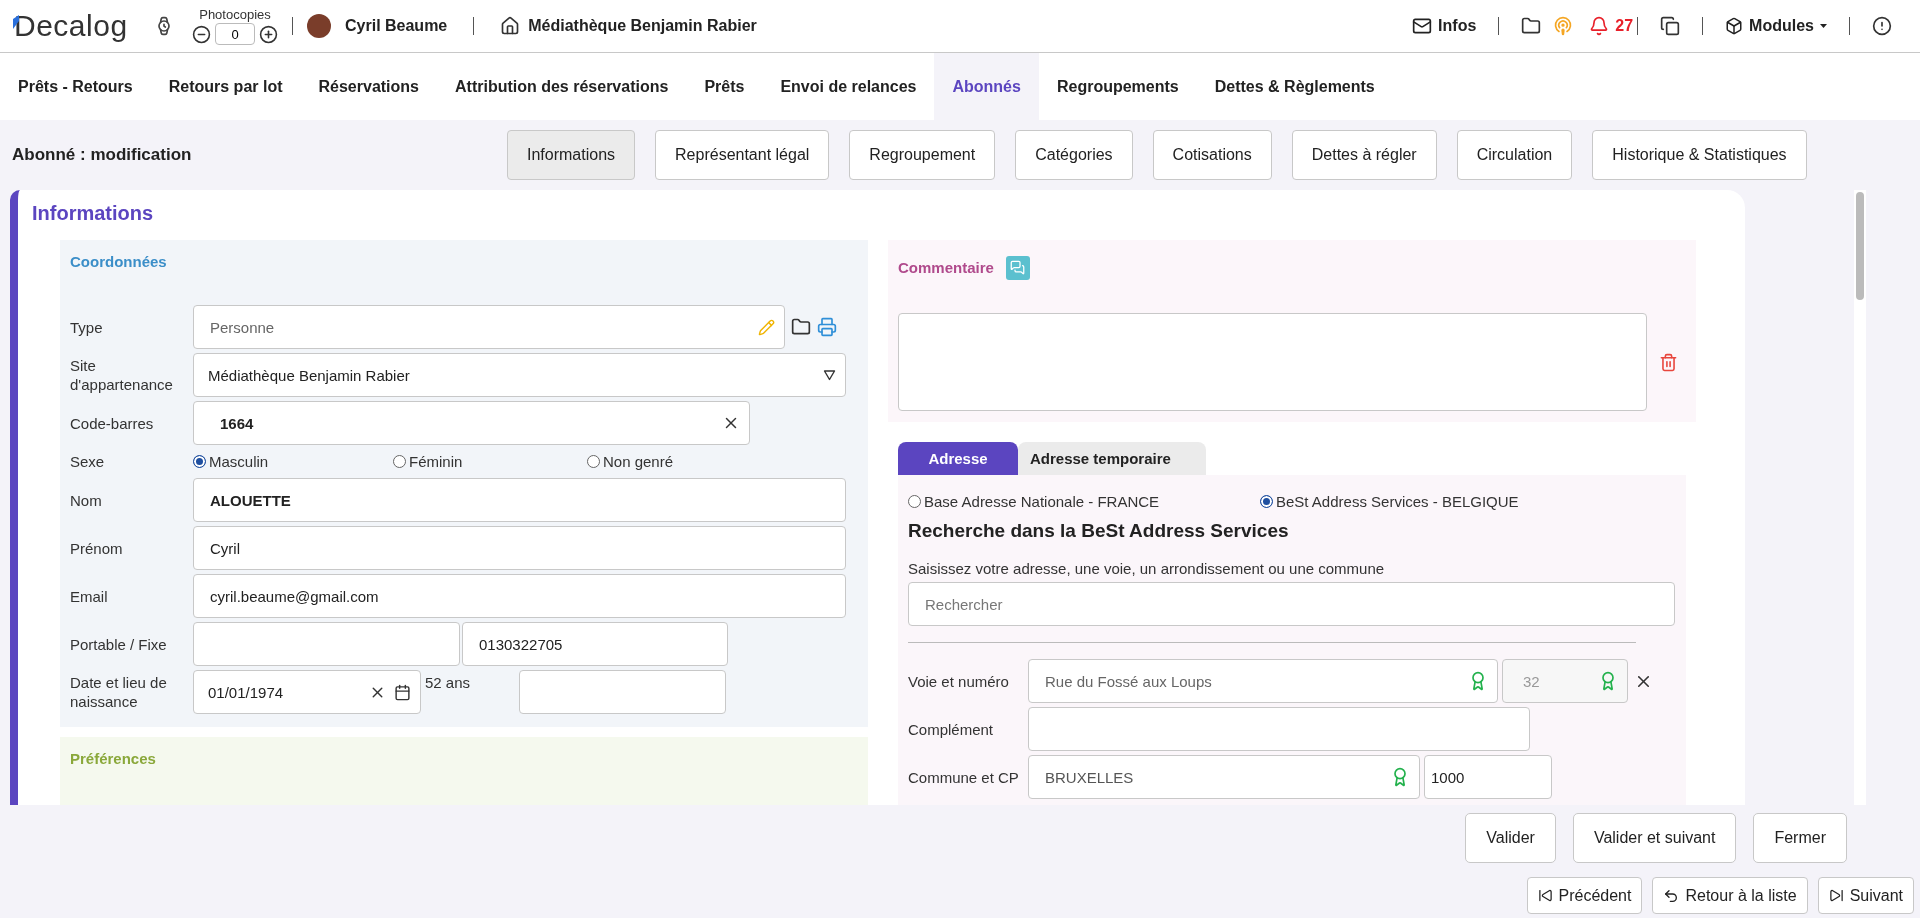 Image resolution: width=1920 pixels, height=918 pixels. What do you see at coordinates (1670, 26) in the screenshot?
I see `copy-icon` at bounding box center [1670, 26].